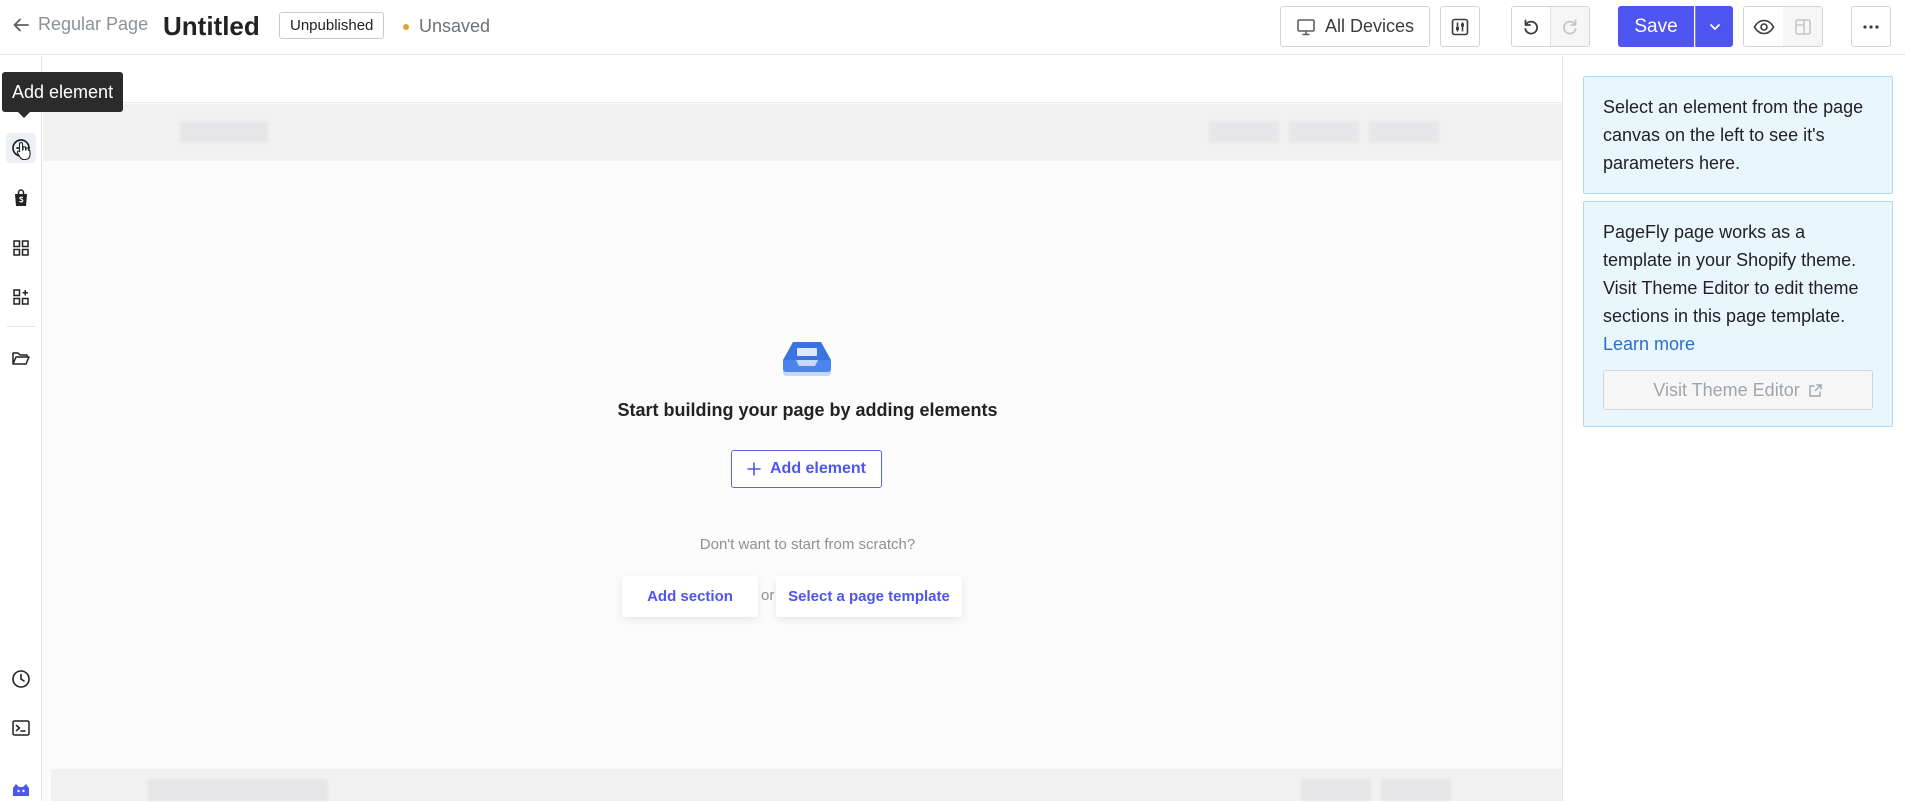  What do you see at coordinates (768, 595) in the screenshot?
I see `or-separator: or` at bounding box center [768, 595].